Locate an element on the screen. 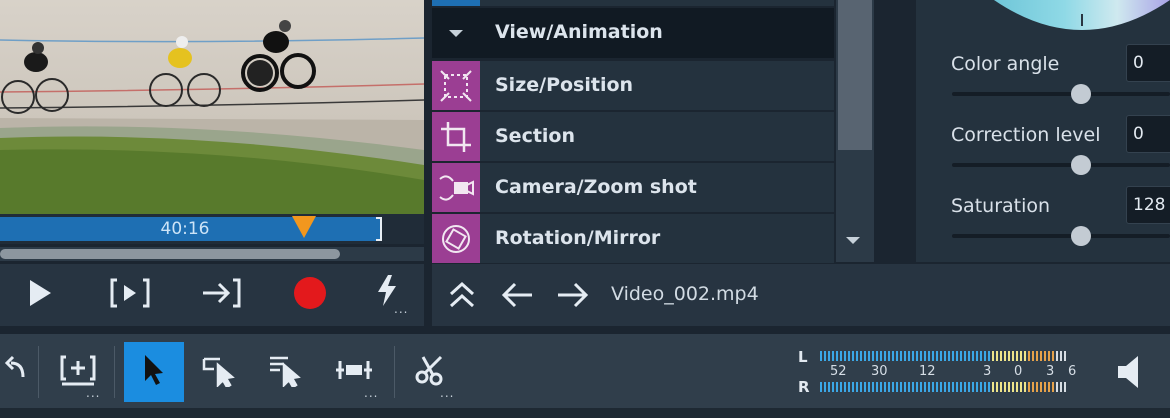  preview-scroll-thumb is located at coordinates (170, 254).